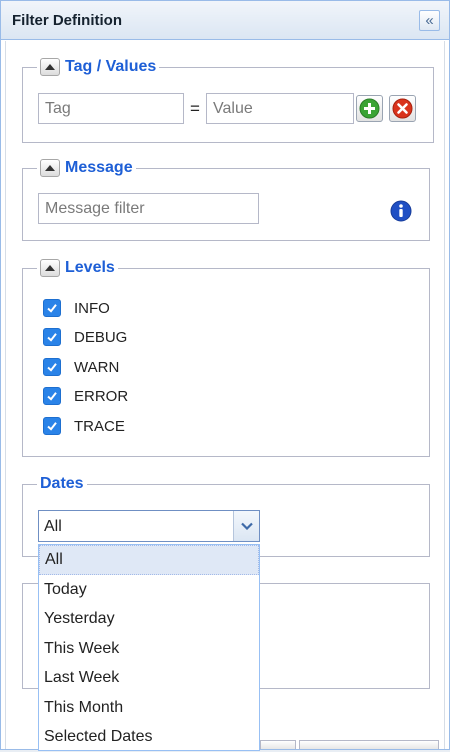  What do you see at coordinates (149, 708) in the screenshot?
I see `dates-option-this-month: This Month` at bounding box center [149, 708].